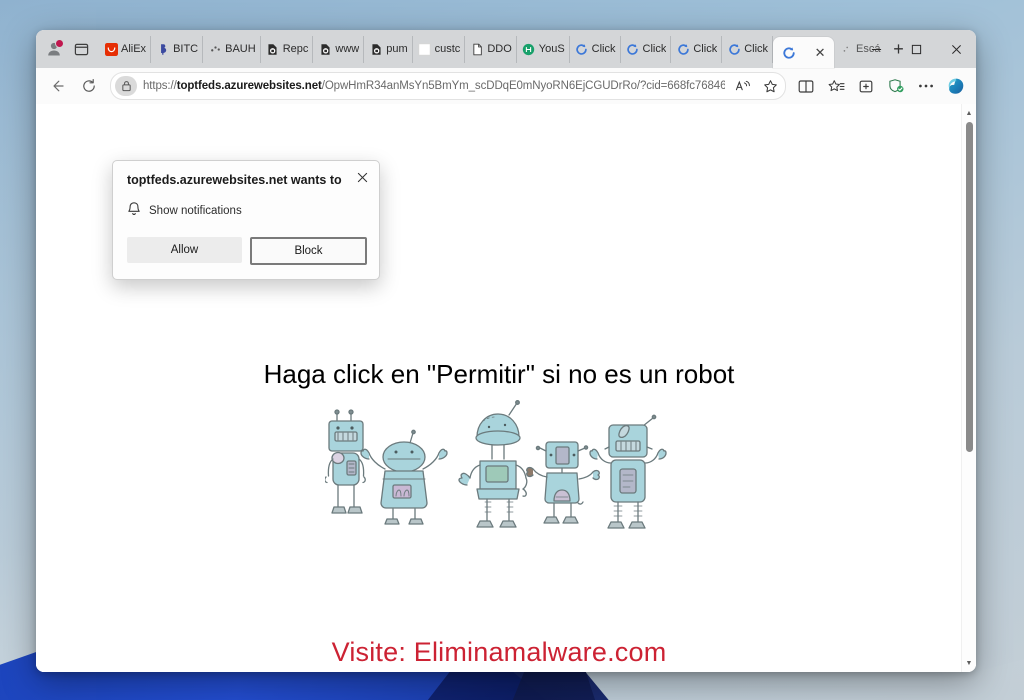  I want to click on bell-icon, so click(134, 211).